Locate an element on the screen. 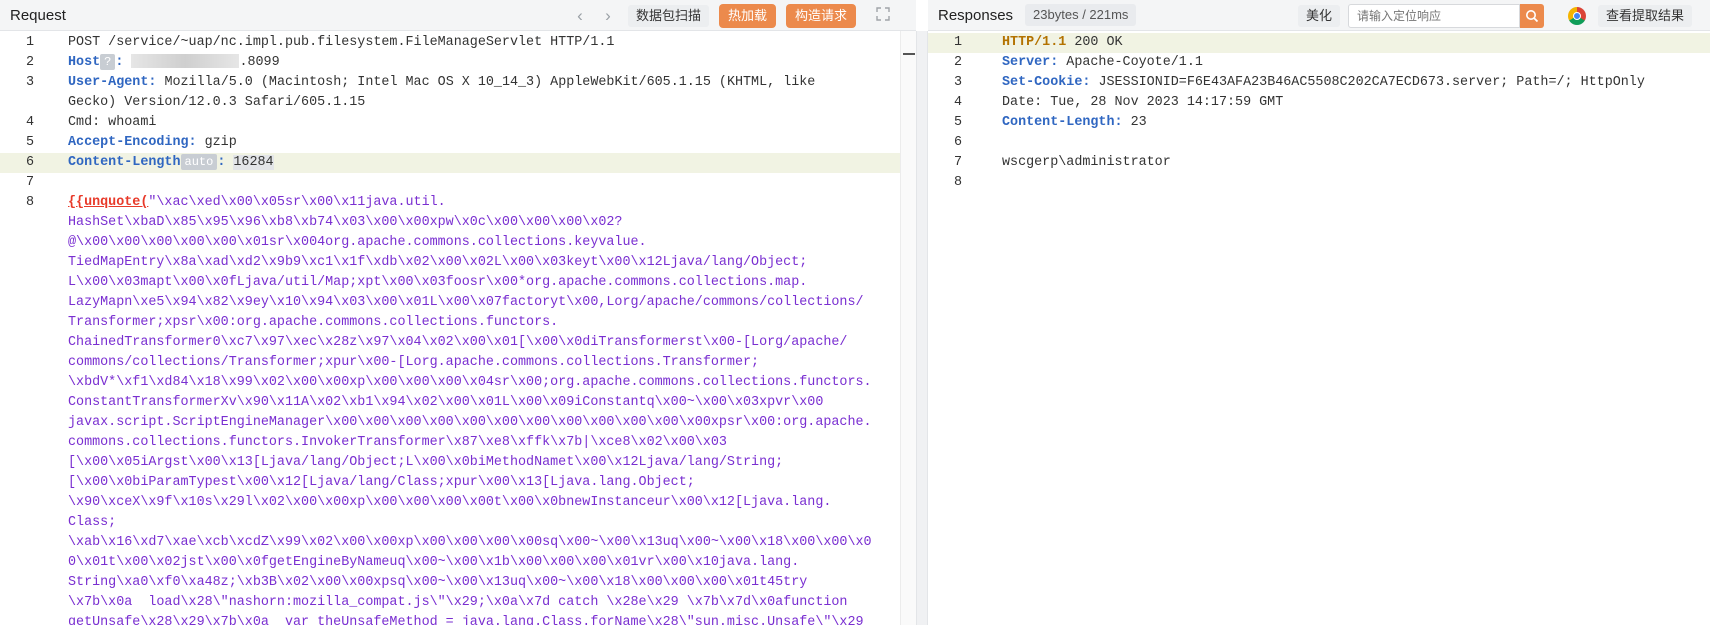 The image size is (1710, 625). code-line: Server: Apache-Coyote/1.1 is located at coordinates (1102, 63).